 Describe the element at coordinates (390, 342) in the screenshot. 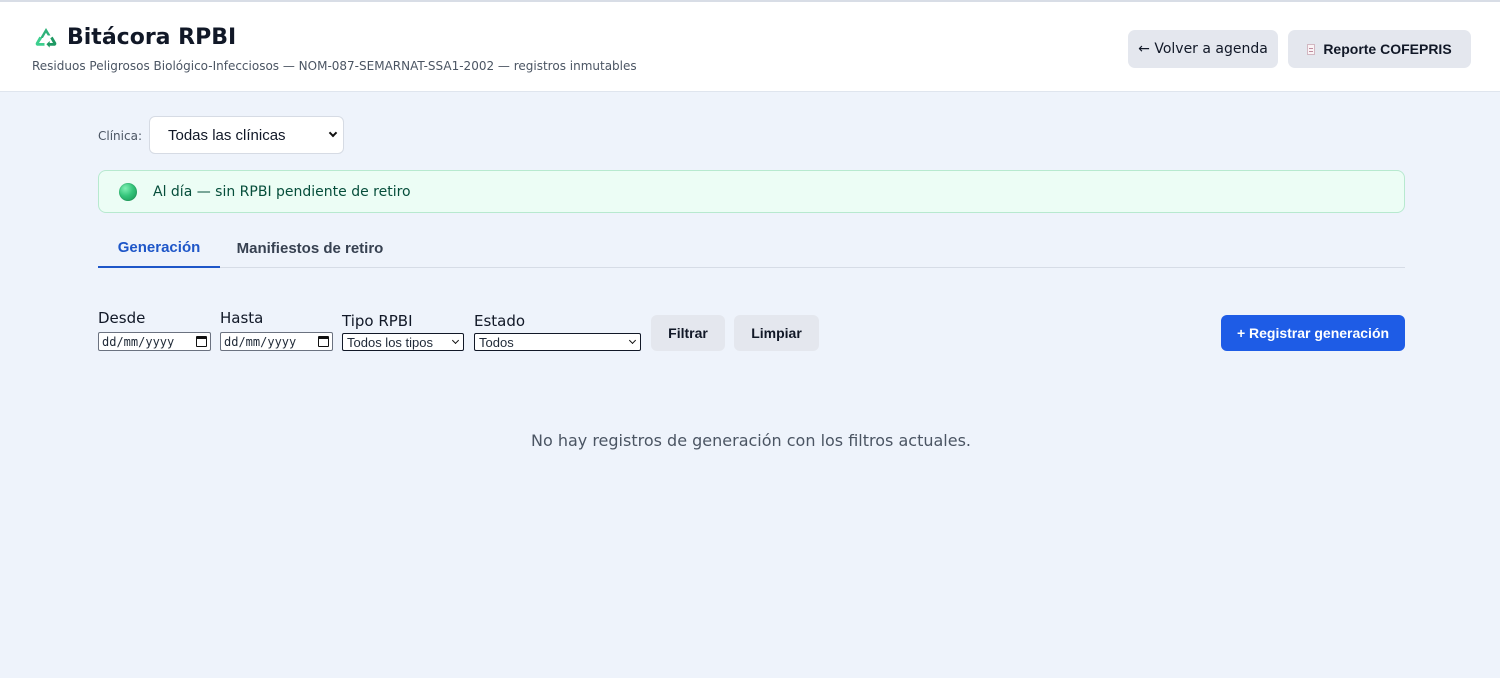

I see `rpbi-type-value: Todos los tipos` at that location.